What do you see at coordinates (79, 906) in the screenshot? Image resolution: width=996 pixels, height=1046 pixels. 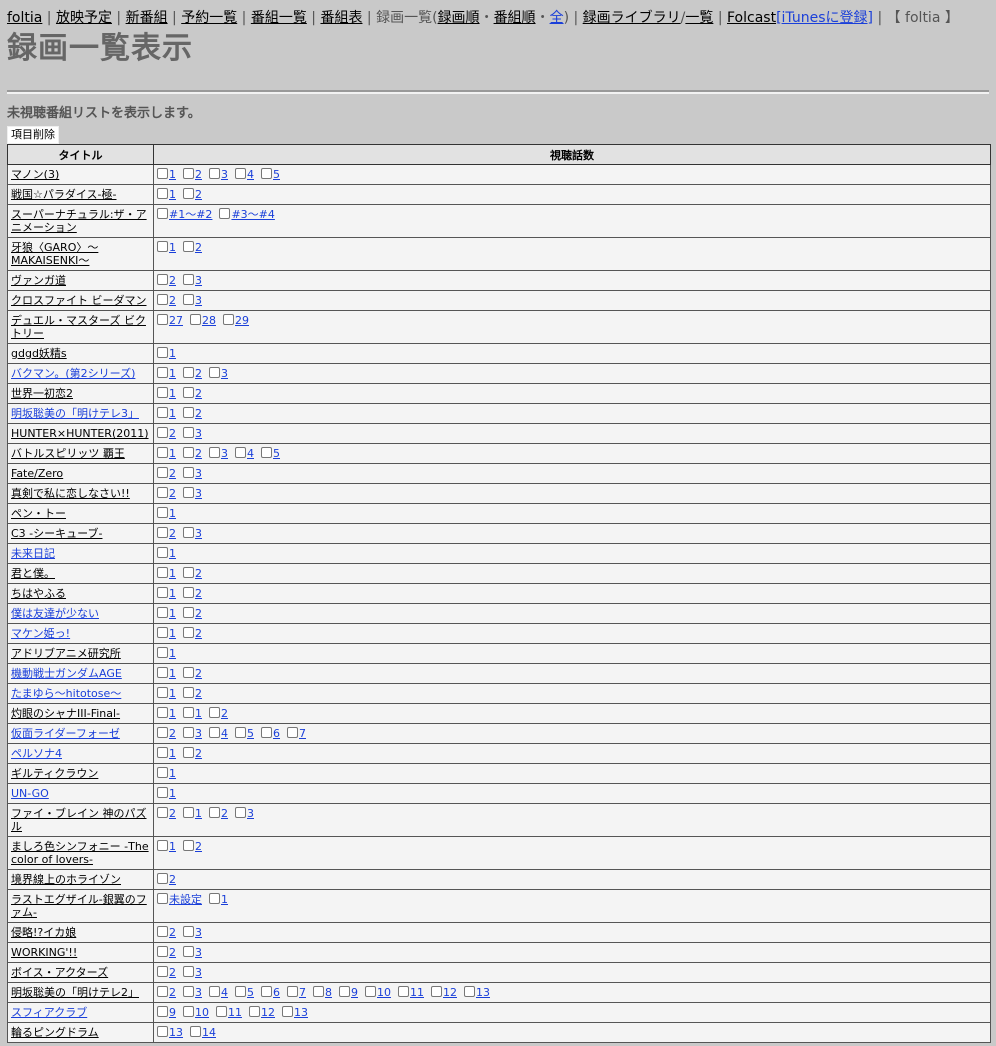 I see `program-title-link: ラストエグザイル-銀翼のファム-` at bounding box center [79, 906].